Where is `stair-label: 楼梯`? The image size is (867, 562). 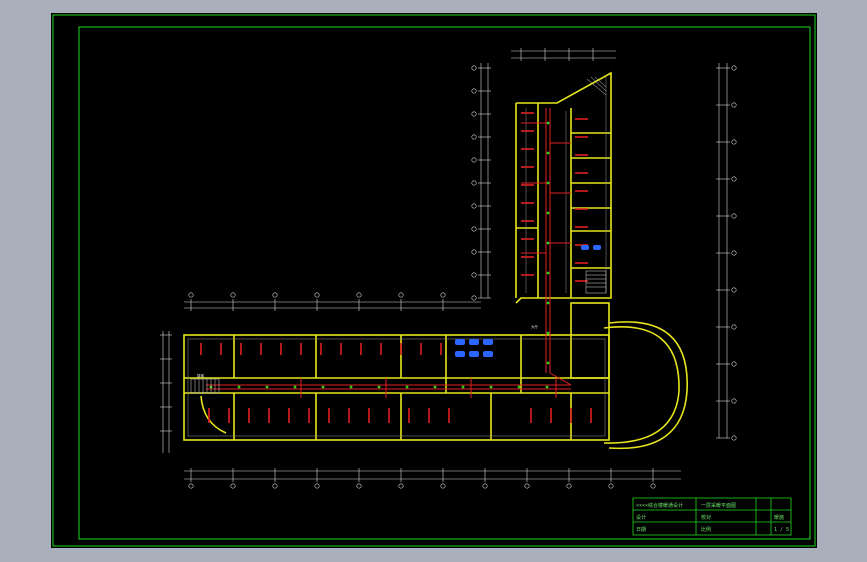 stair-label: 楼梯 is located at coordinates (200, 375).